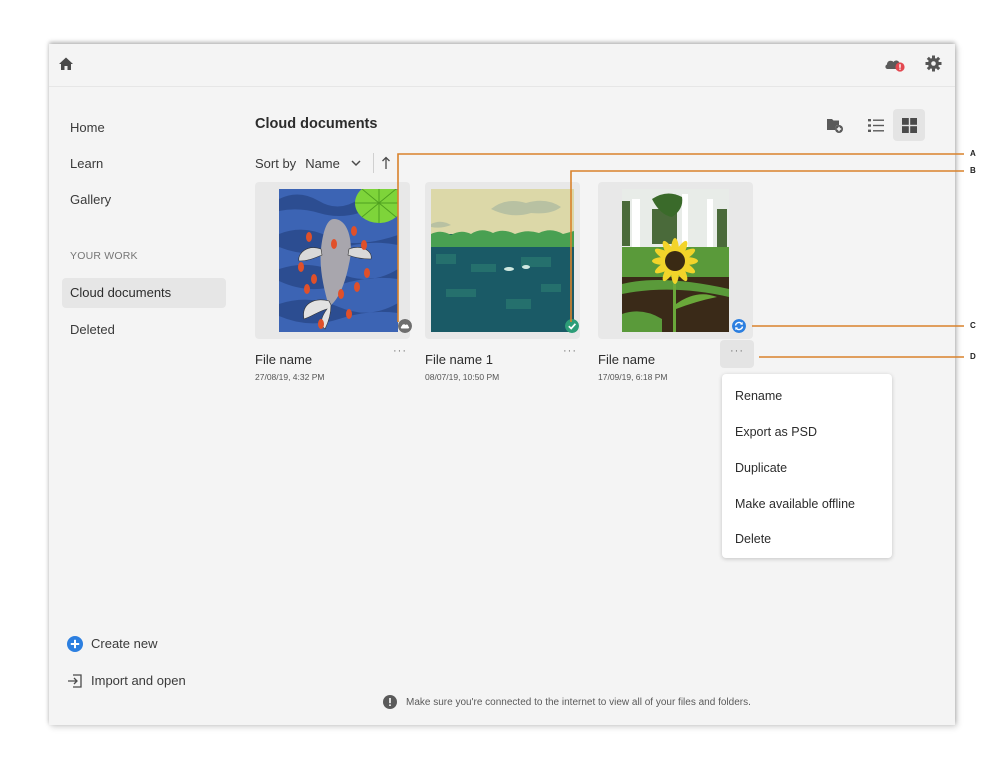  I want to click on new-folder-icon, so click(835, 126).